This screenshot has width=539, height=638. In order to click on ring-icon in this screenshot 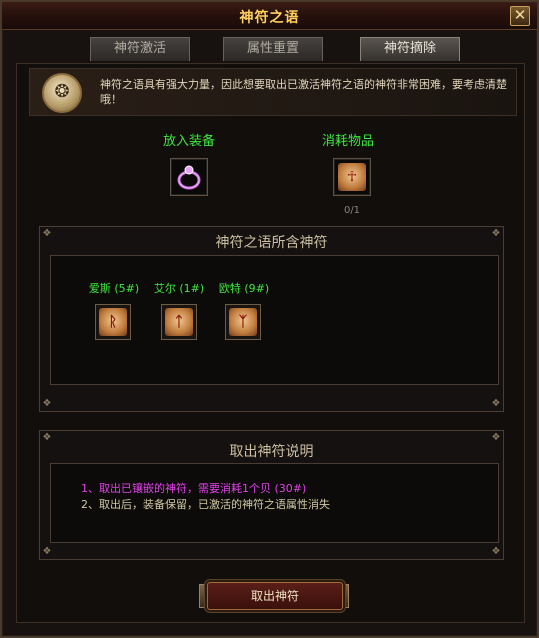, I will do `click(189, 177)`.